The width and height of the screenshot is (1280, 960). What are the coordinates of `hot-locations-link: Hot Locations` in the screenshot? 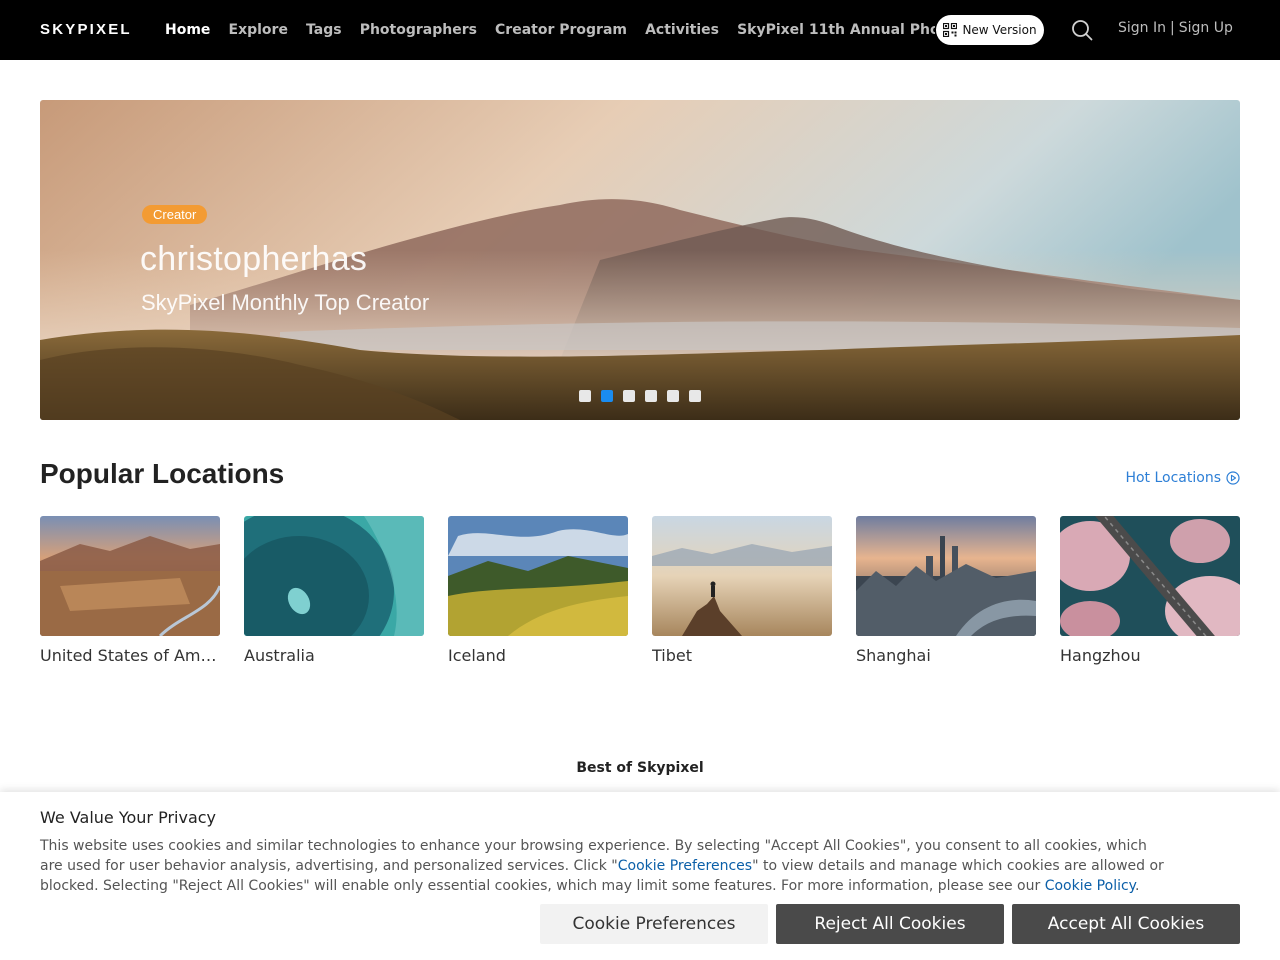 It's located at (1182, 478).